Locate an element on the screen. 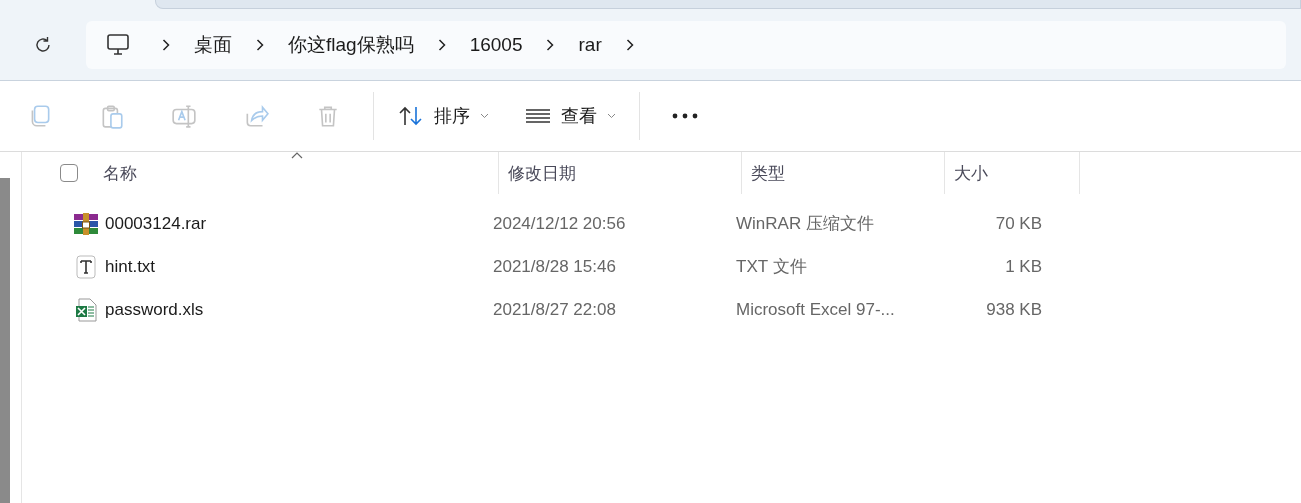  sort-indicator-icon is located at coordinates (296, 155).